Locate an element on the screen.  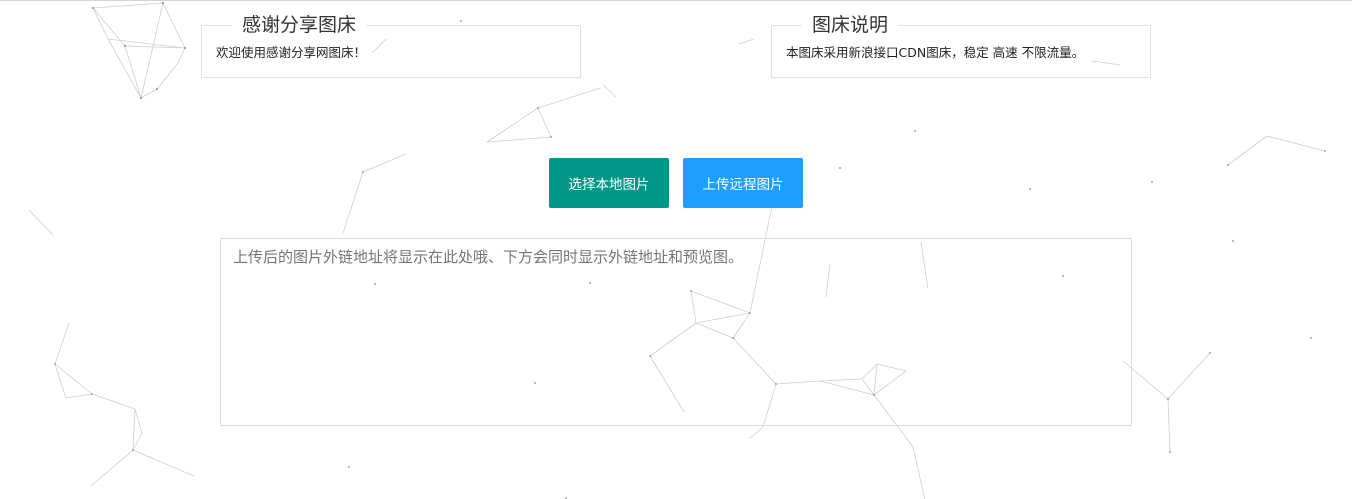
select-local-image-button: 选择本地图片 is located at coordinates (609, 183).